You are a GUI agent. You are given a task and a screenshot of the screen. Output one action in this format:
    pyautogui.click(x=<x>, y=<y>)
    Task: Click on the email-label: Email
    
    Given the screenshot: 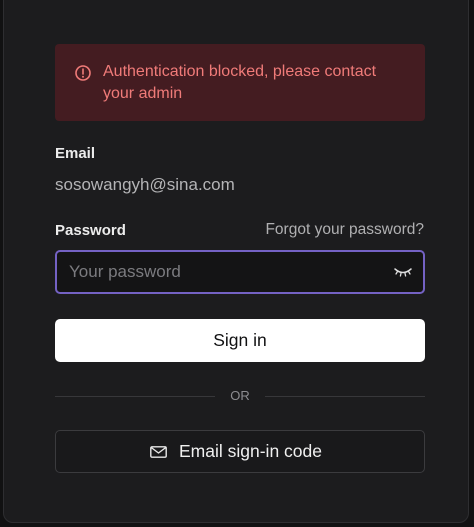 What is the action you would take?
    pyautogui.click(x=75, y=153)
    